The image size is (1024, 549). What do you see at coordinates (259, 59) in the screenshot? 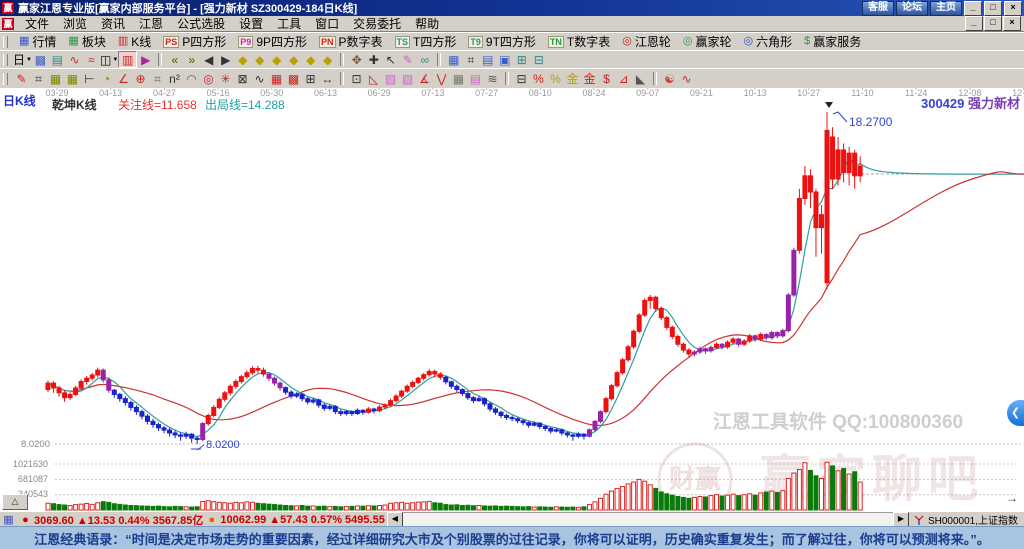
I see `gann-node-2: ◆` at bounding box center [259, 59].